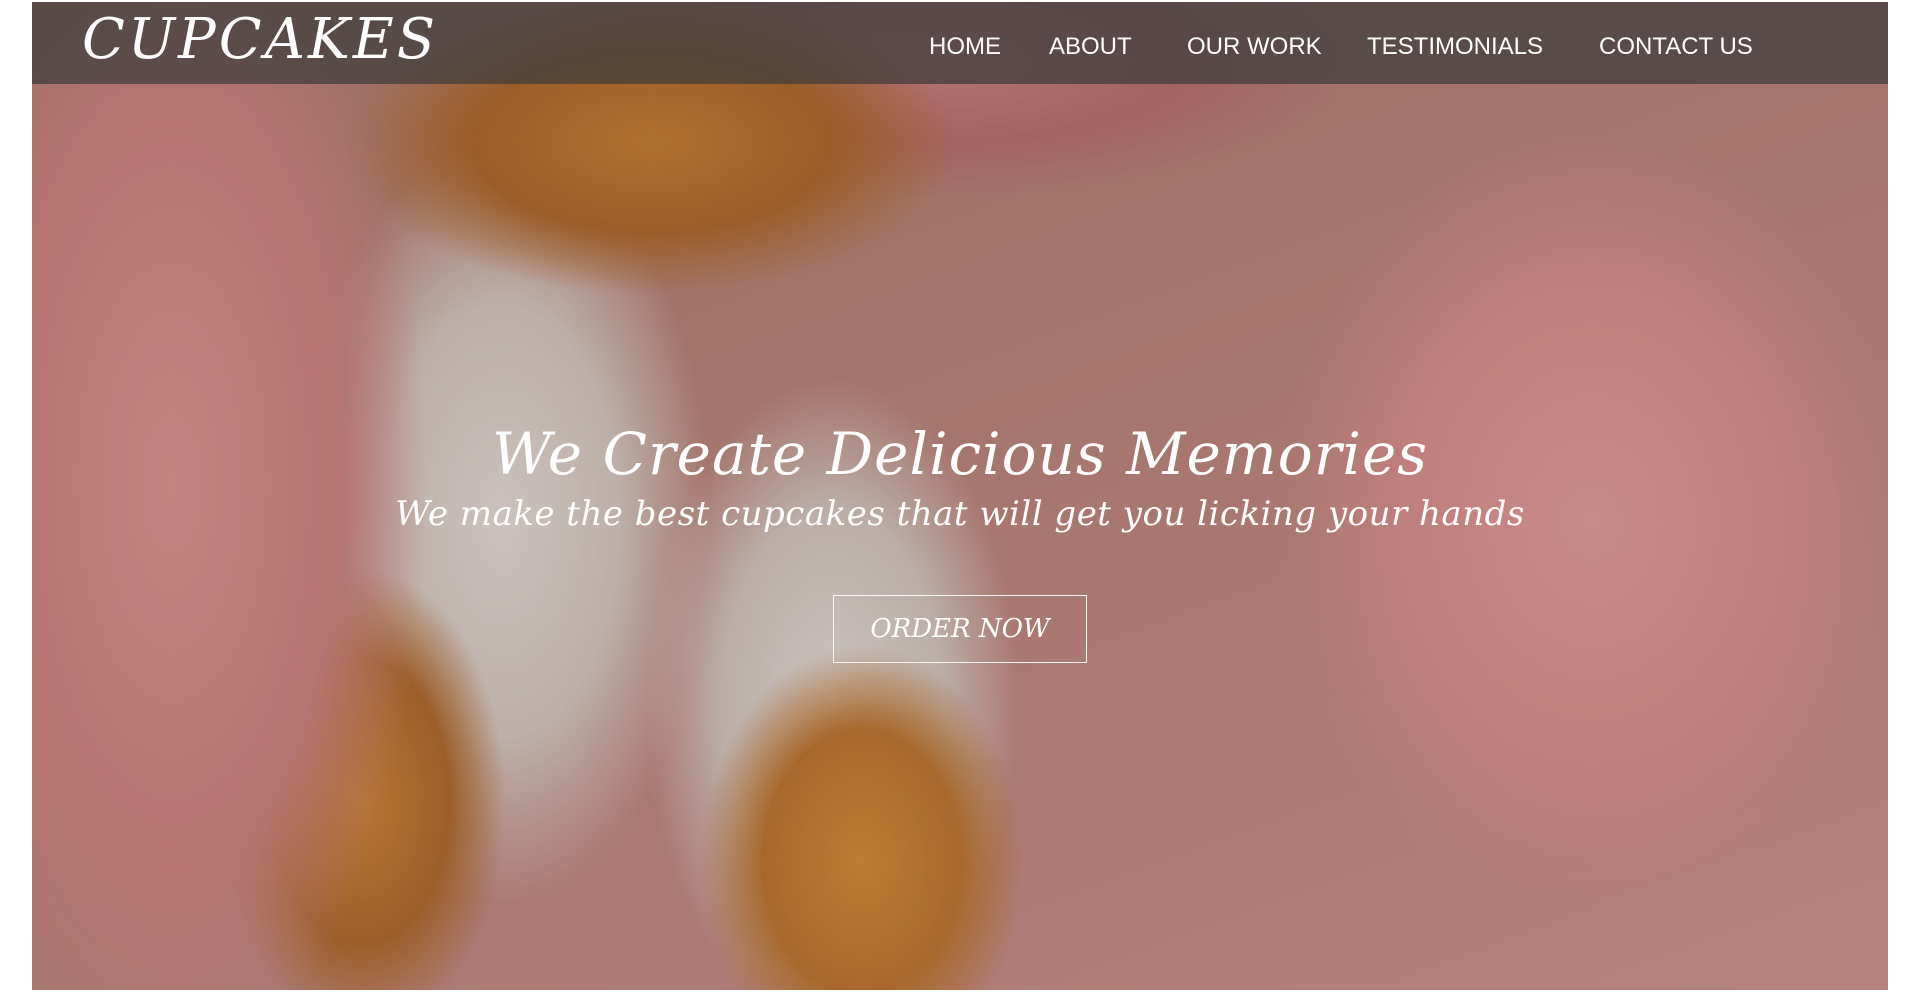  What do you see at coordinates (960, 454) in the screenshot?
I see `hero-headline: We Create Delicious Memories` at bounding box center [960, 454].